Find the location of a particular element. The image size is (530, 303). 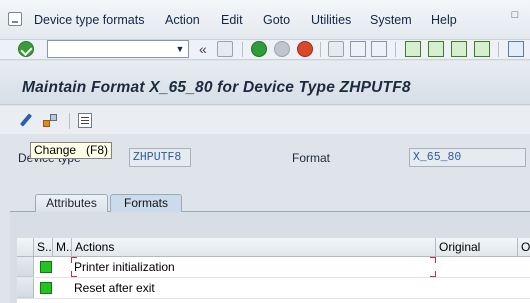

application-toolbar is located at coordinates (265, 120).